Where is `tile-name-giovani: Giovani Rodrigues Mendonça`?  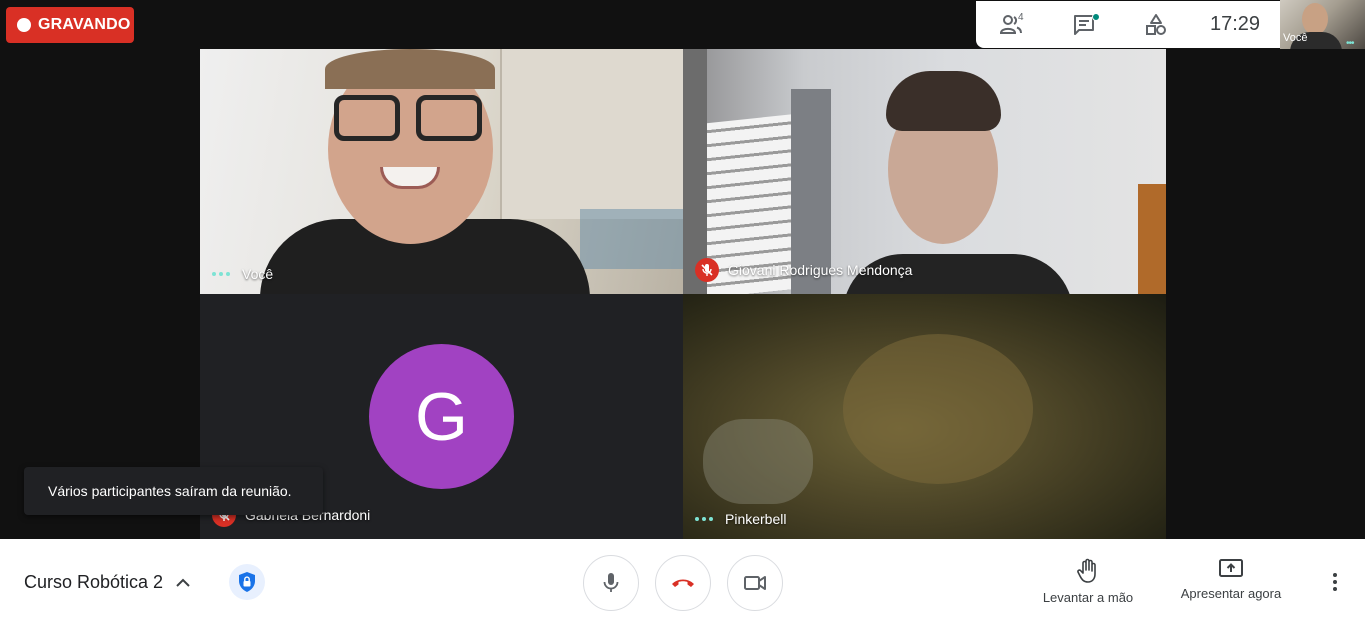 tile-name-giovani: Giovani Rodrigues Mendonça is located at coordinates (803, 270).